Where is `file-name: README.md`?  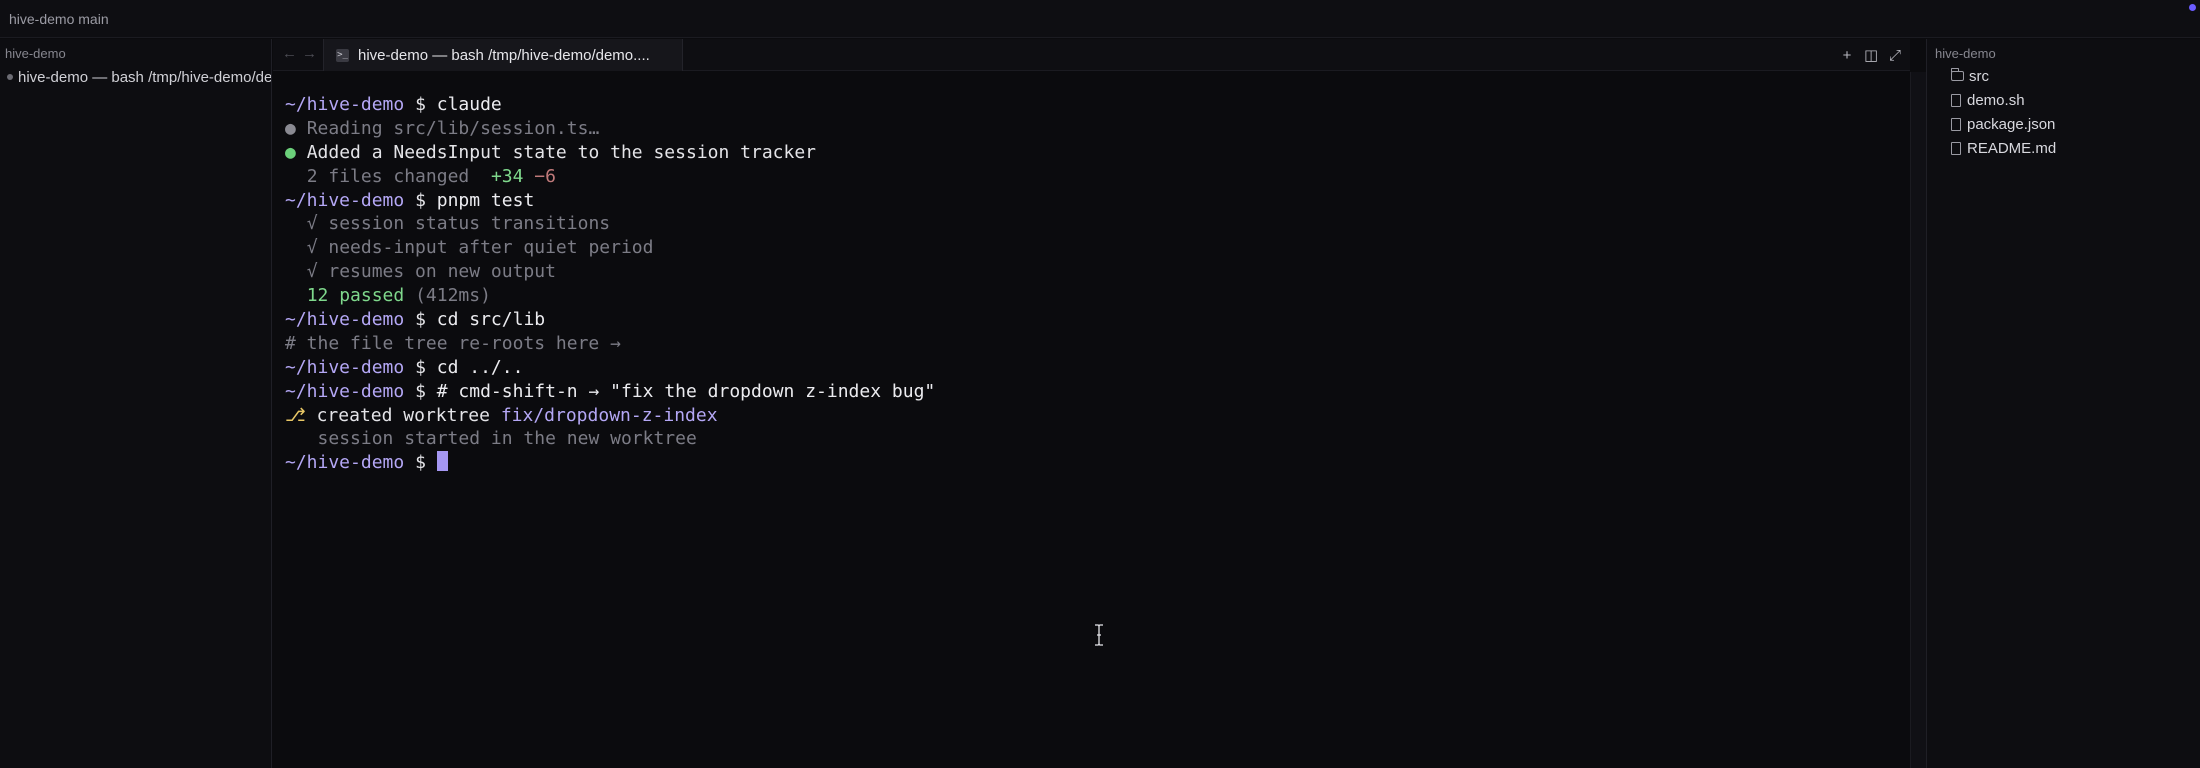
file-name: README.md is located at coordinates (2012, 148).